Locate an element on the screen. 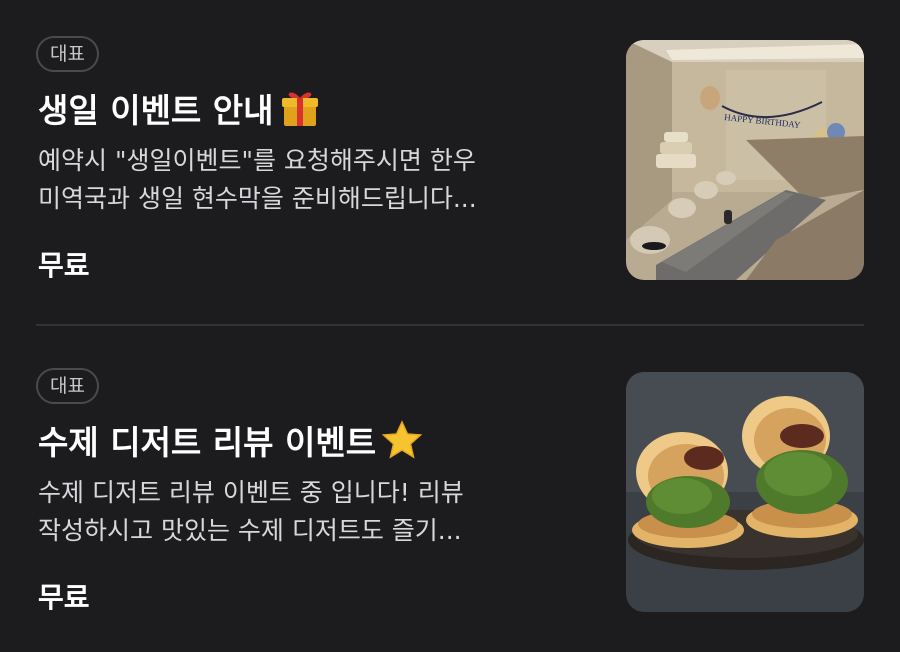 Image resolution: width=900 pixels, height=652 pixels. event-title: 수제 디저트 리뷰 이벤트 is located at coordinates (231, 440).